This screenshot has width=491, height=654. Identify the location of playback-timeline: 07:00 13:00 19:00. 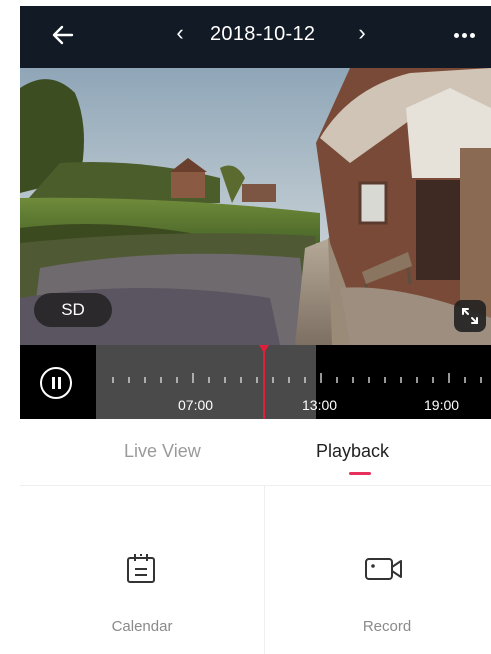
(255, 382).